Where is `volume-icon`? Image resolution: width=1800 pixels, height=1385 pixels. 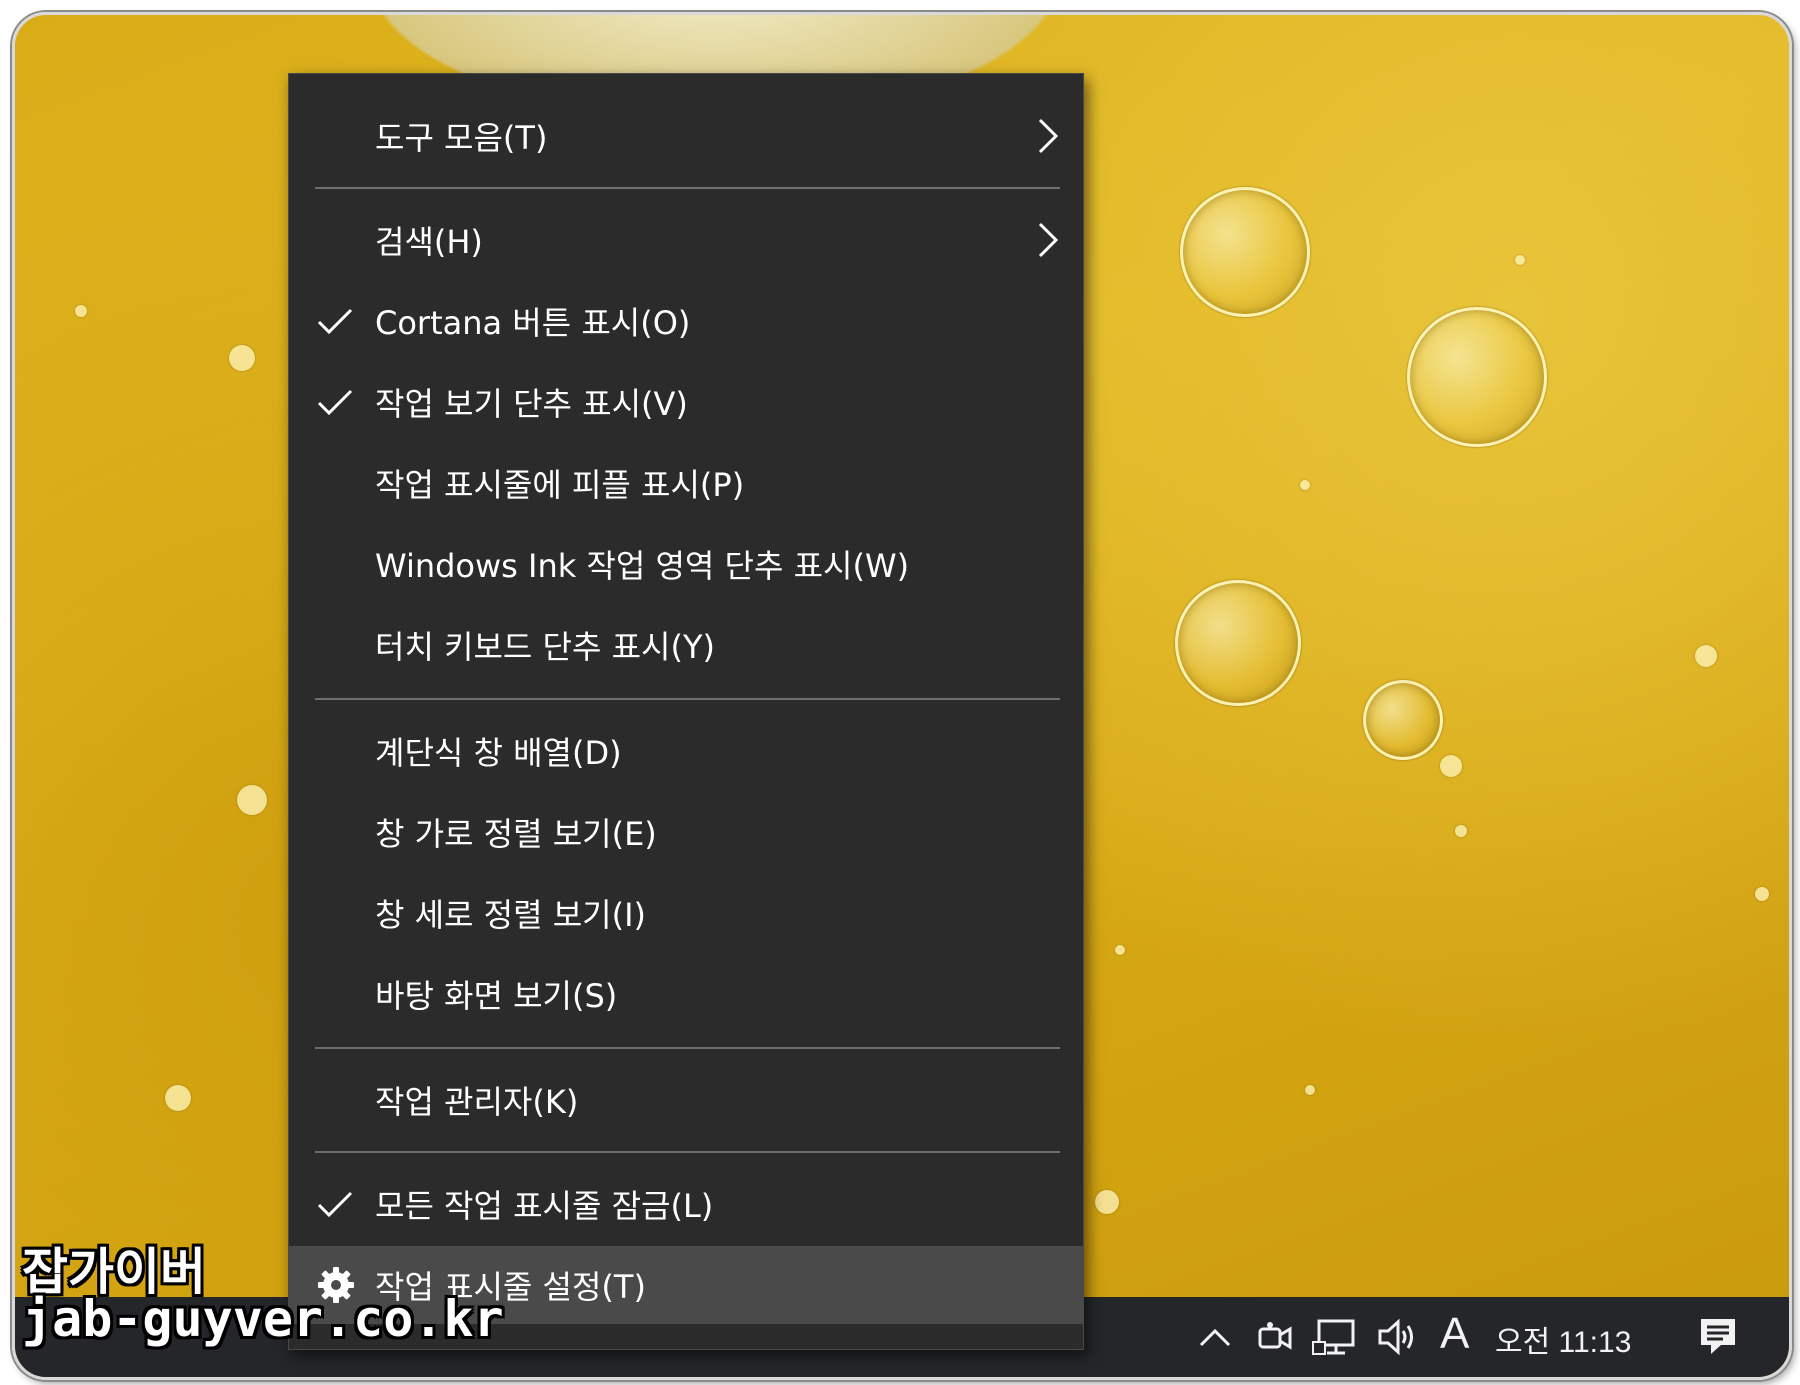
volume-icon is located at coordinates (1398, 1337).